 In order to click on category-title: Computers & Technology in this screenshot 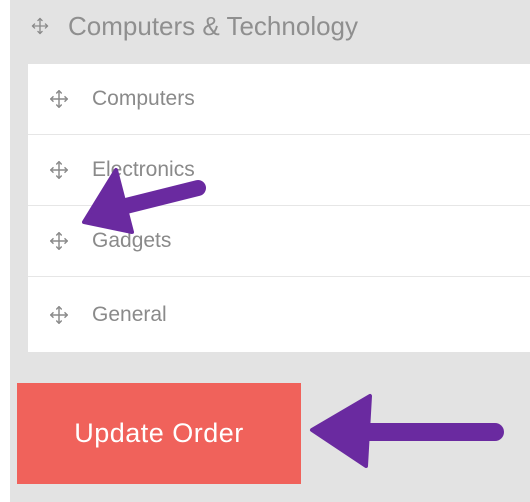, I will do `click(213, 25)`.